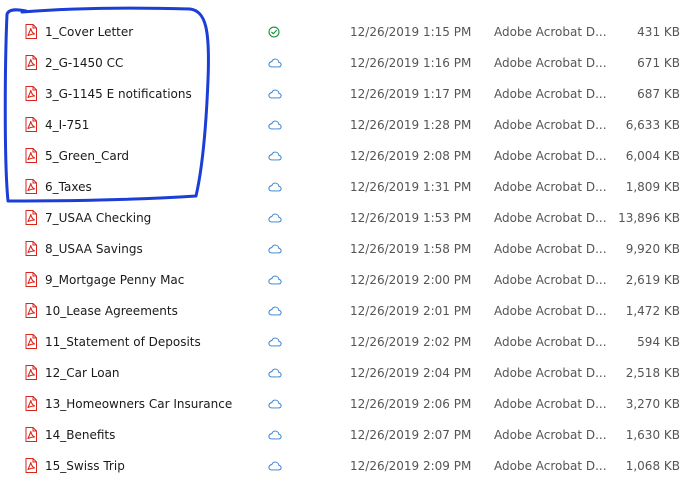  What do you see at coordinates (652, 404) in the screenshot?
I see `file-size: 3,270 KB` at bounding box center [652, 404].